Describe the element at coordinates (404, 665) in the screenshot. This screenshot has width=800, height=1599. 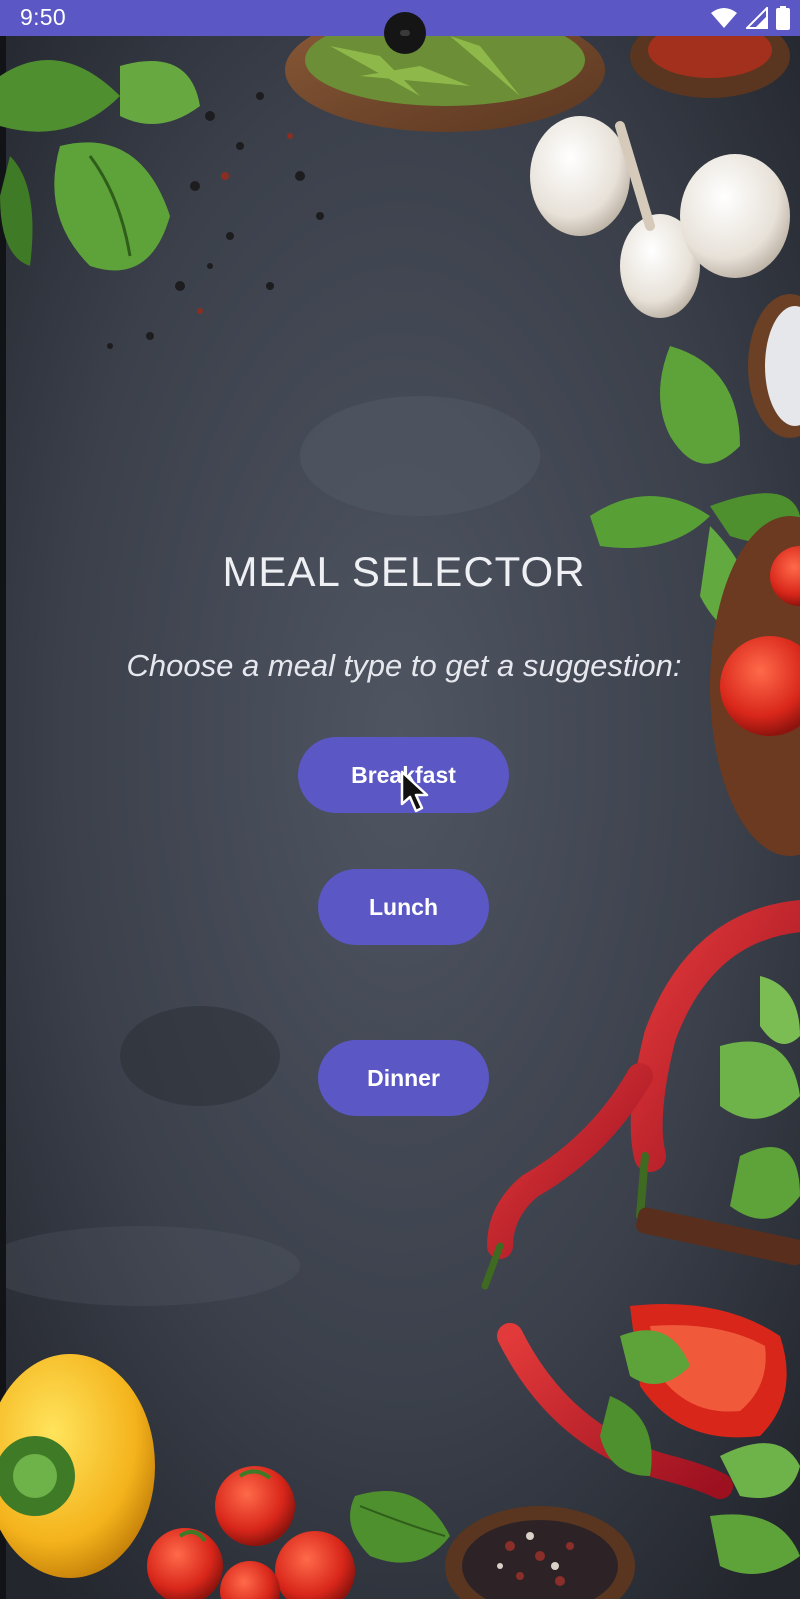
I see `page-subtitle: Choose a meal type to get a suggestion:` at that location.